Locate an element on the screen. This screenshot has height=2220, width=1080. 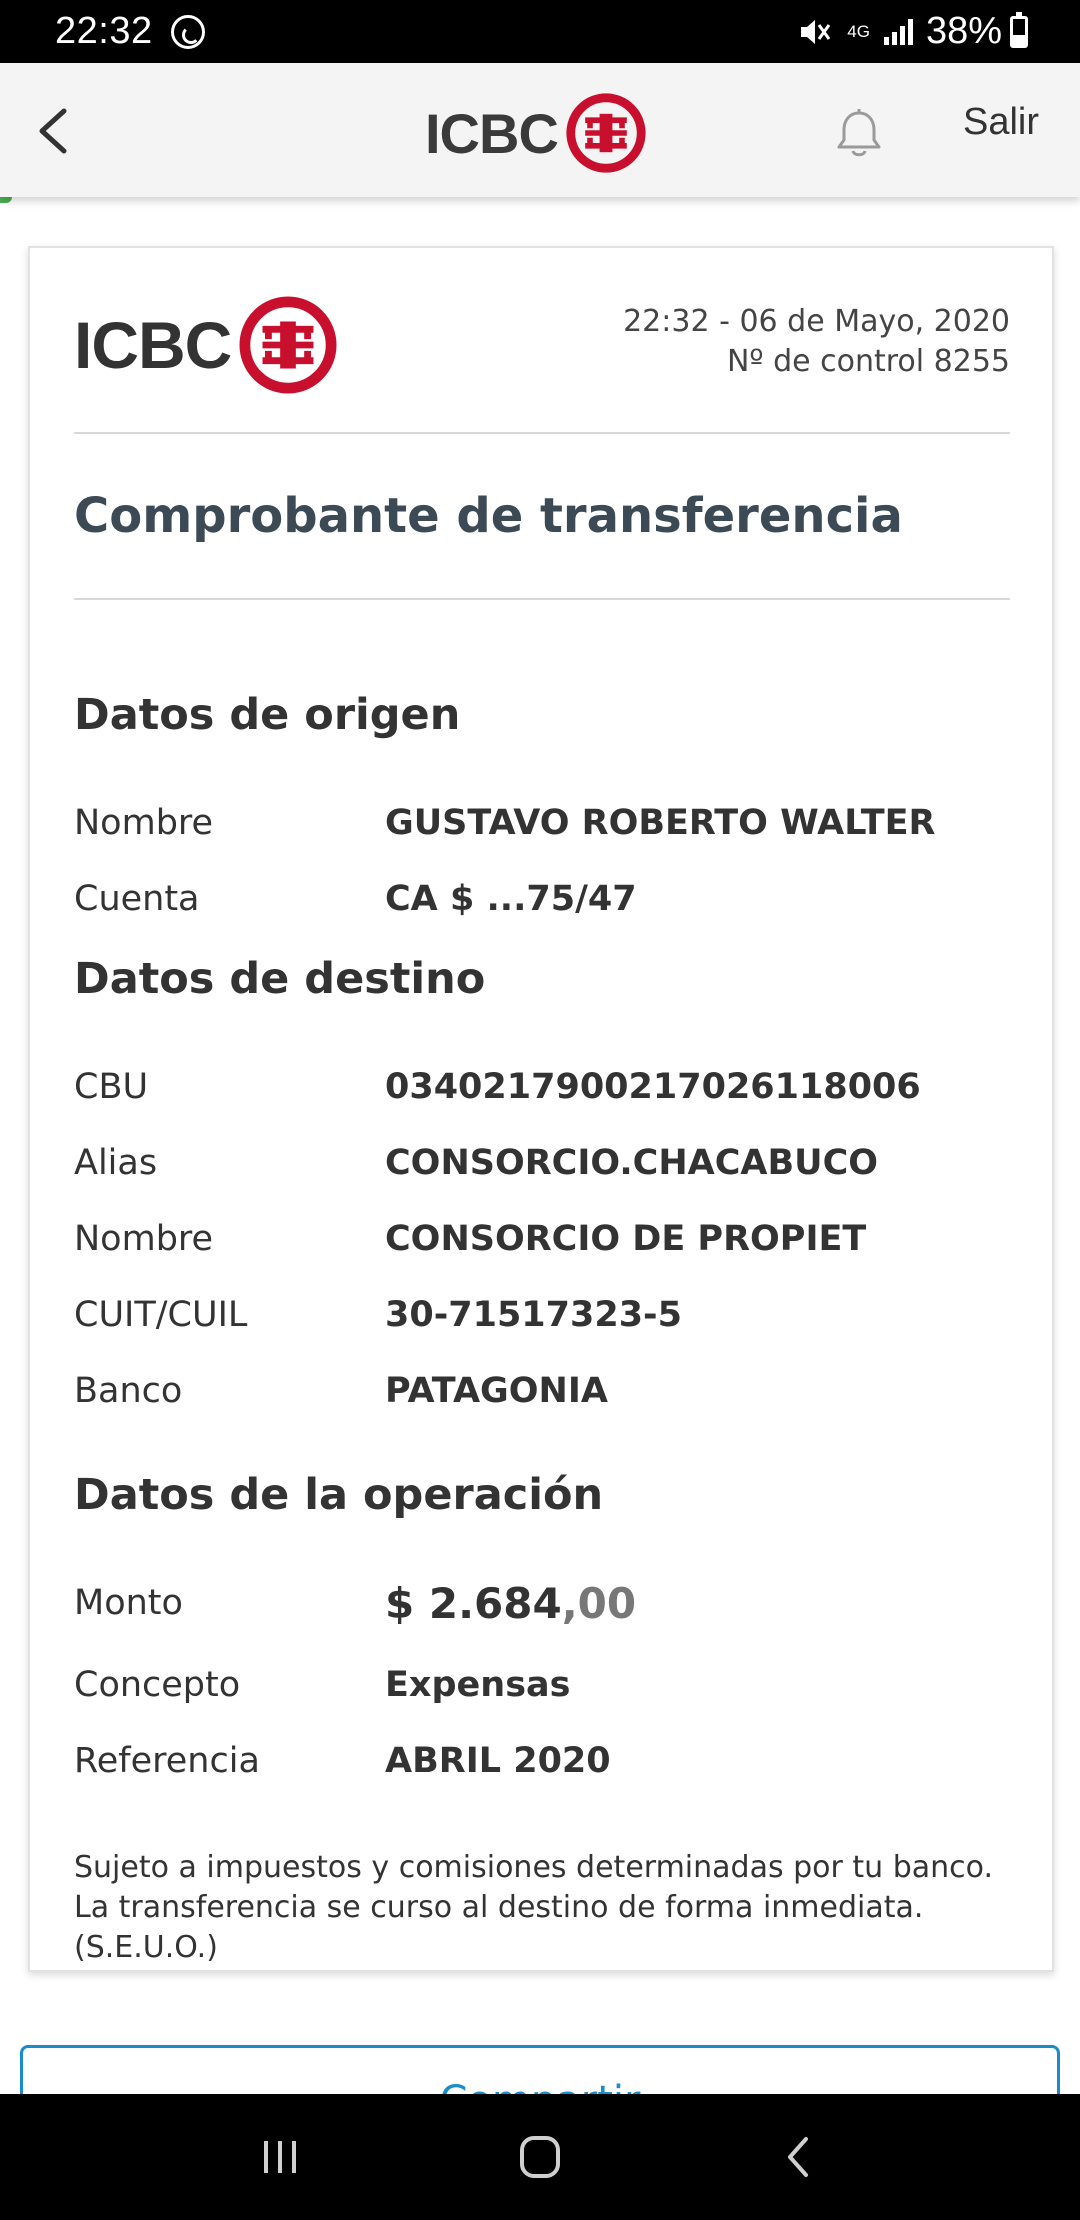
receipt-title: Comprobante de transferencia is located at coordinates (488, 516).